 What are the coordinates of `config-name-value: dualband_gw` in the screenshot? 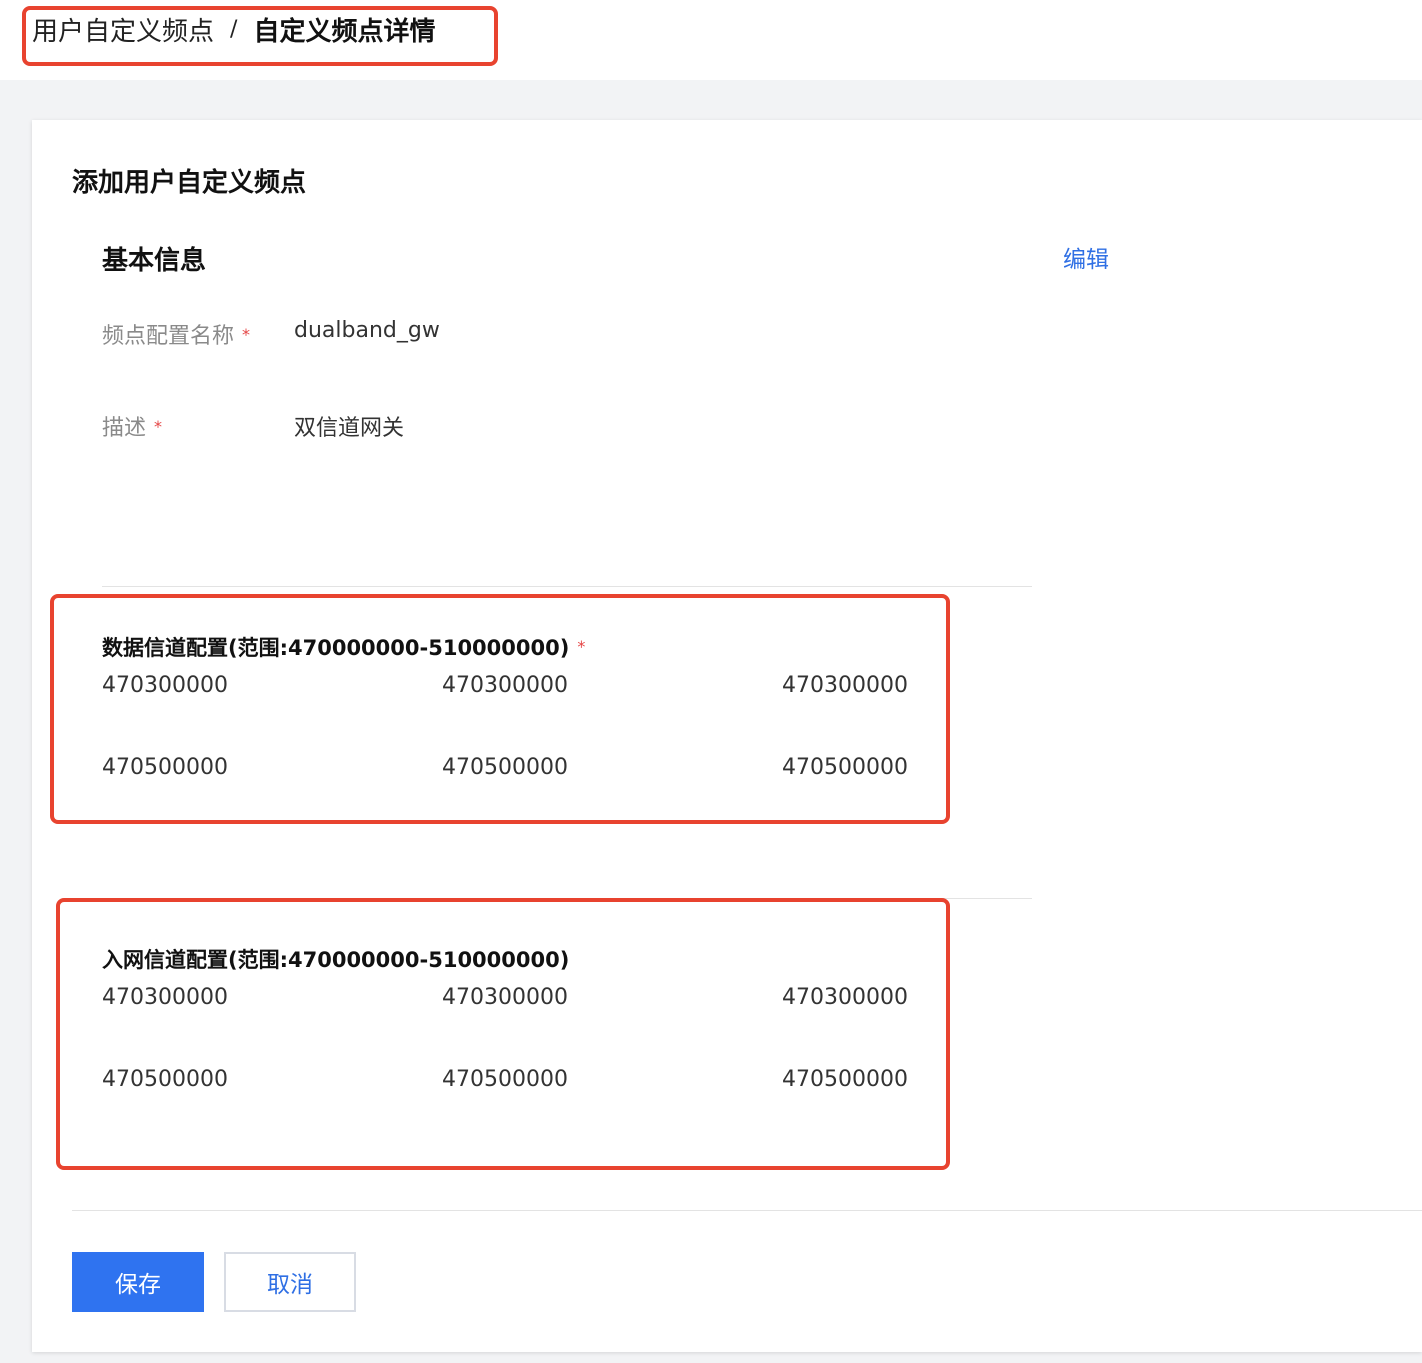 It's located at (367, 330).